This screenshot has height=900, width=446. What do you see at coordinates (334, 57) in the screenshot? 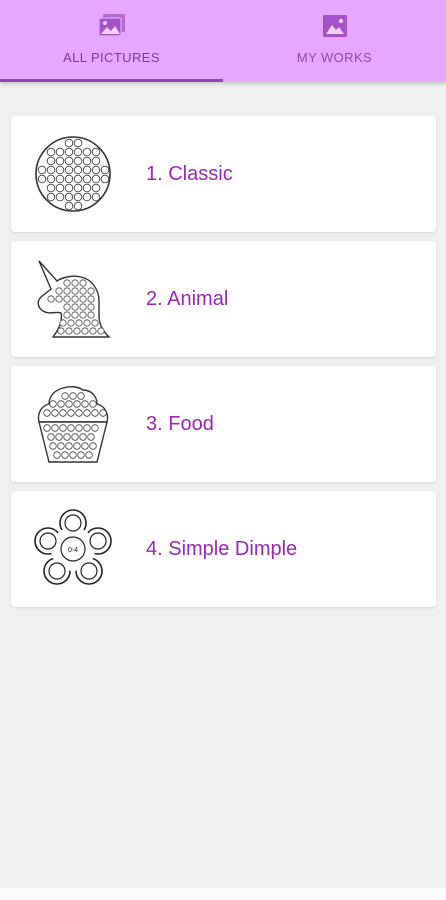
I see `tab-label: MY WORKS` at bounding box center [334, 57].